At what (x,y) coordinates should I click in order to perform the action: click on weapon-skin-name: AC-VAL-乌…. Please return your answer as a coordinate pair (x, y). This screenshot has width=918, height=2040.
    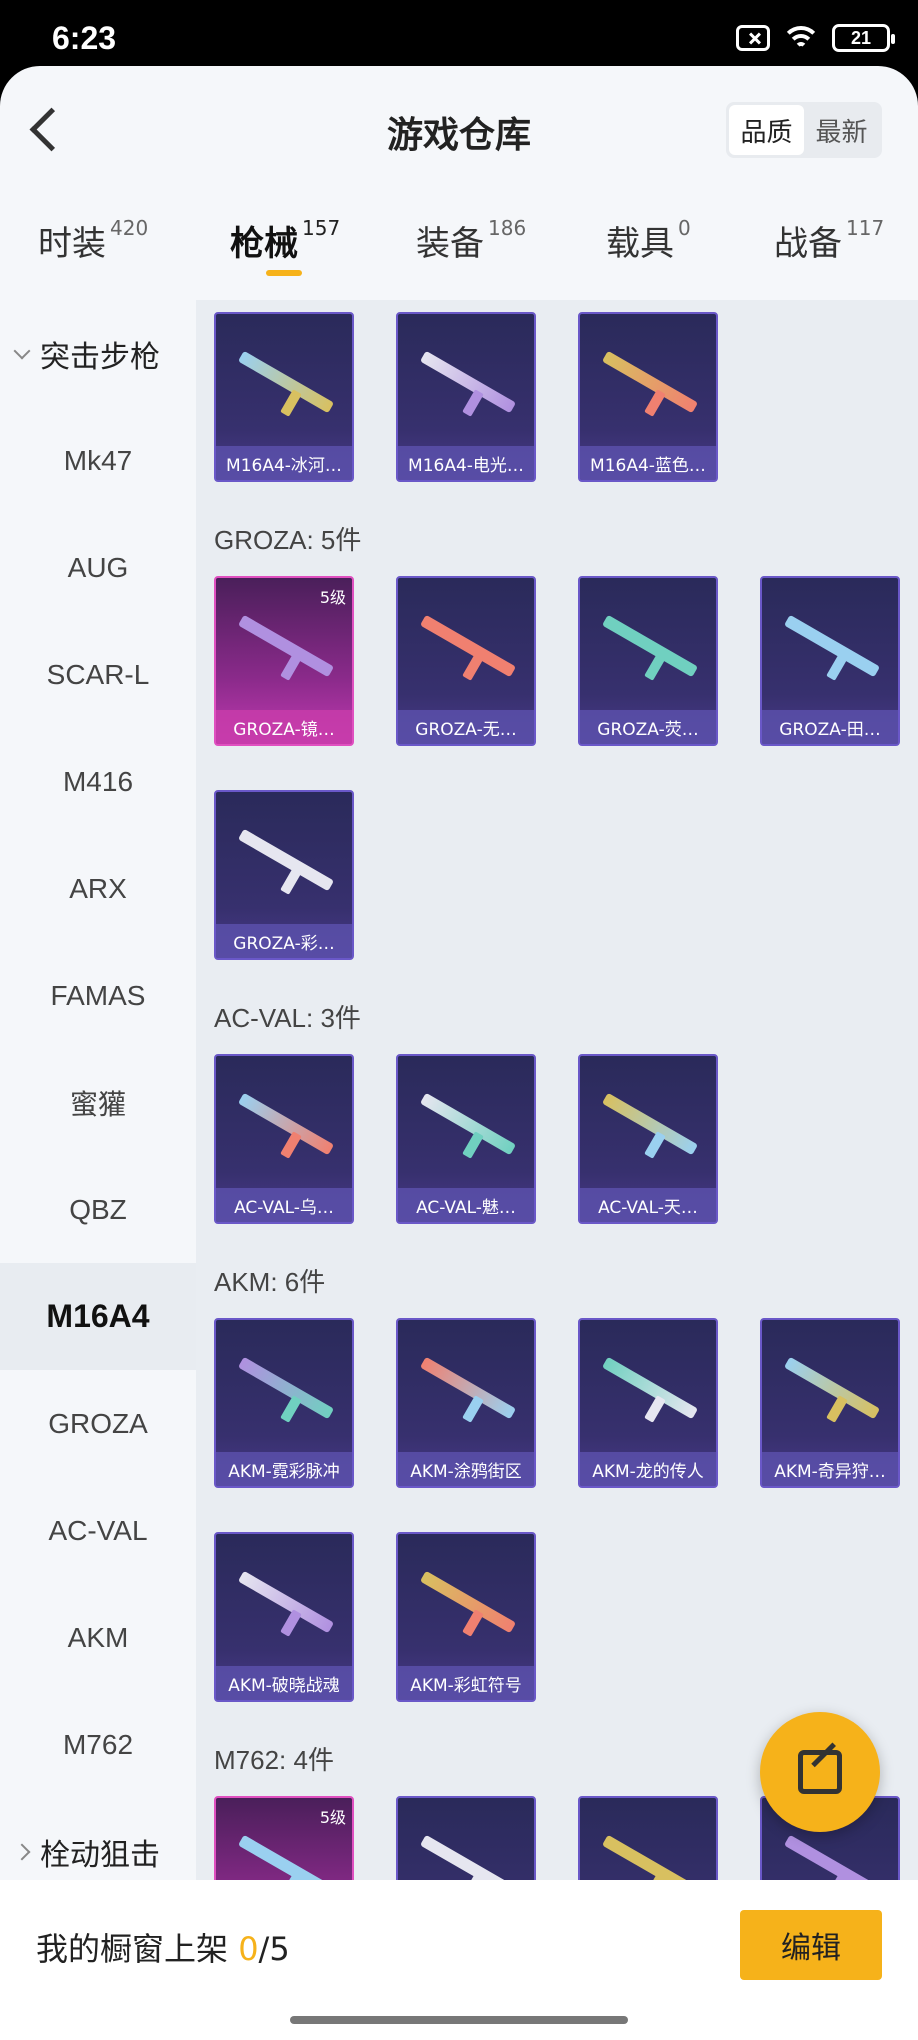
    Looking at the image, I should click on (284, 1205).